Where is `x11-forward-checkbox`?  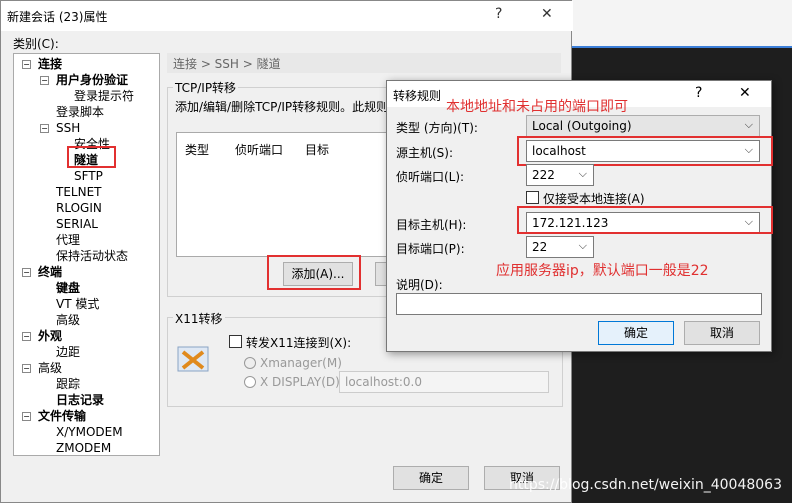 x11-forward-checkbox is located at coordinates (235, 341).